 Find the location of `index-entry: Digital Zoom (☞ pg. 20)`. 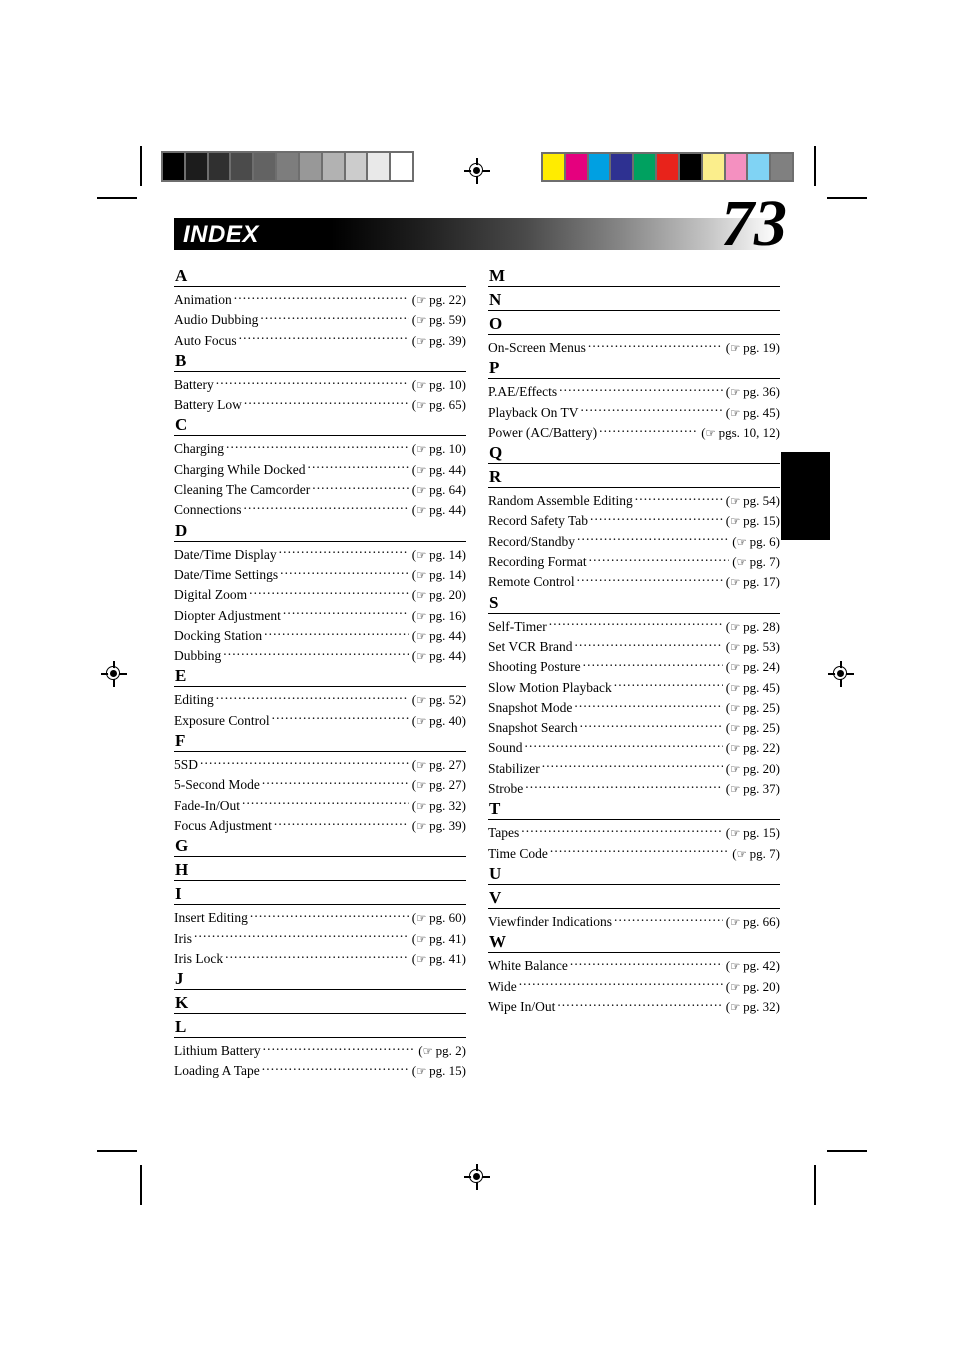

index-entry: Digital Zoom (☞ pg. 20) is located at coordinates (320, 595).